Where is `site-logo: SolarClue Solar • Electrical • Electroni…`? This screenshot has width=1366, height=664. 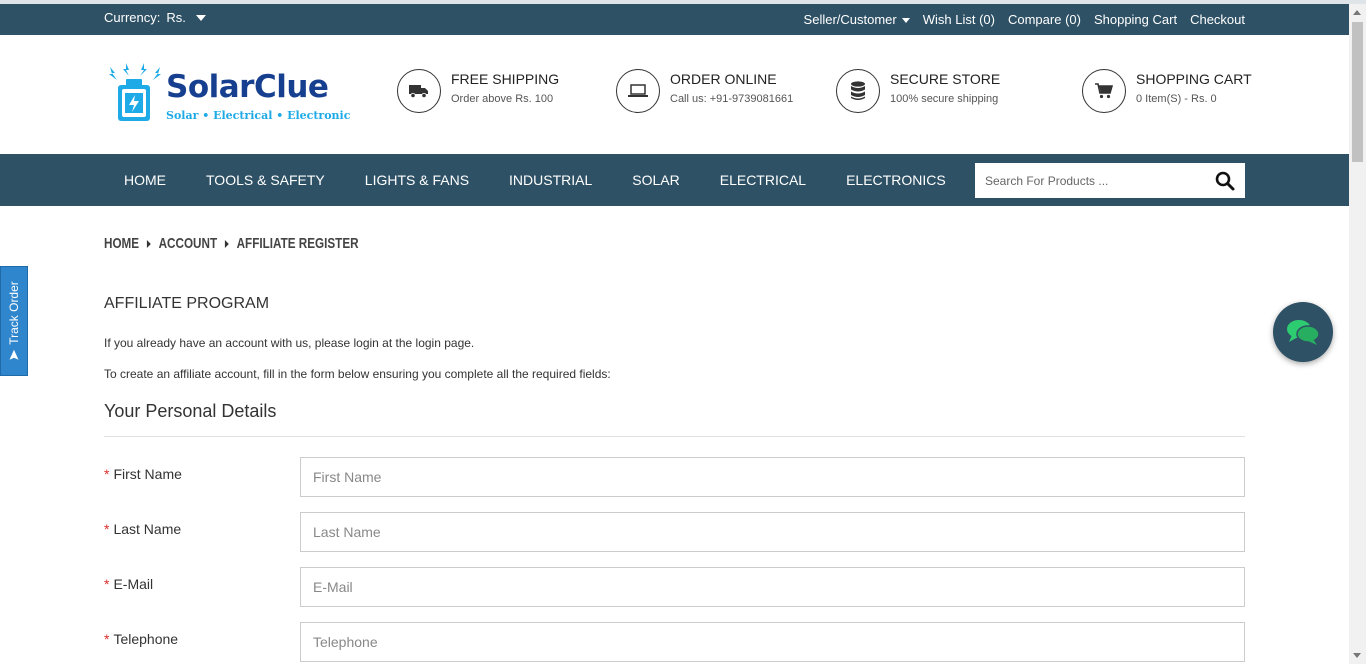 site-logo: SolarClue Solar • Electrical • Electroni… is located at coordinates (234, 94).